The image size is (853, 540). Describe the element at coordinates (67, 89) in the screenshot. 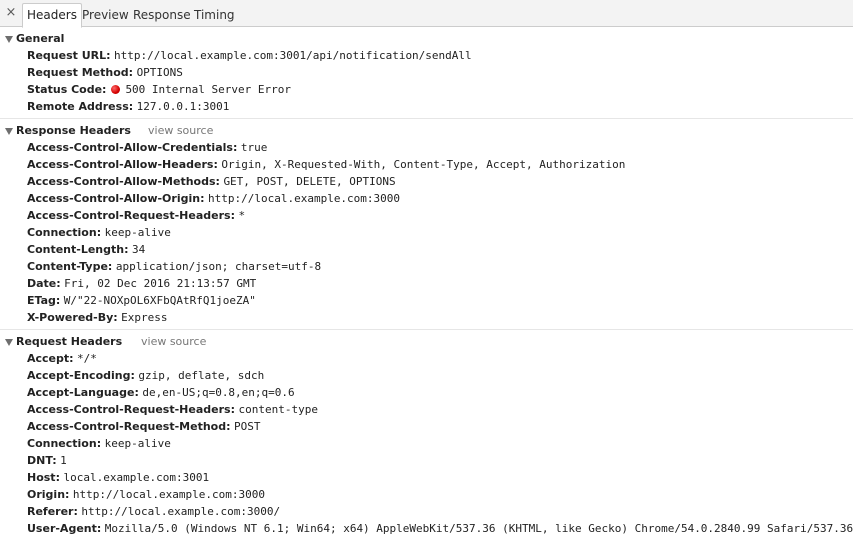

I see `header-name: Status Code:` at that location.